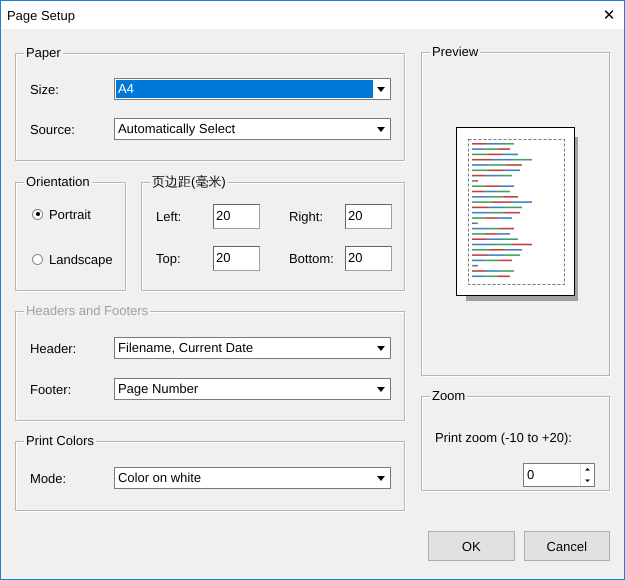 This screenshot has height=580, width=625. Describe the element at coordinates (41, 15) in the screenshot. I see `window-title: Page Setup` at that location.